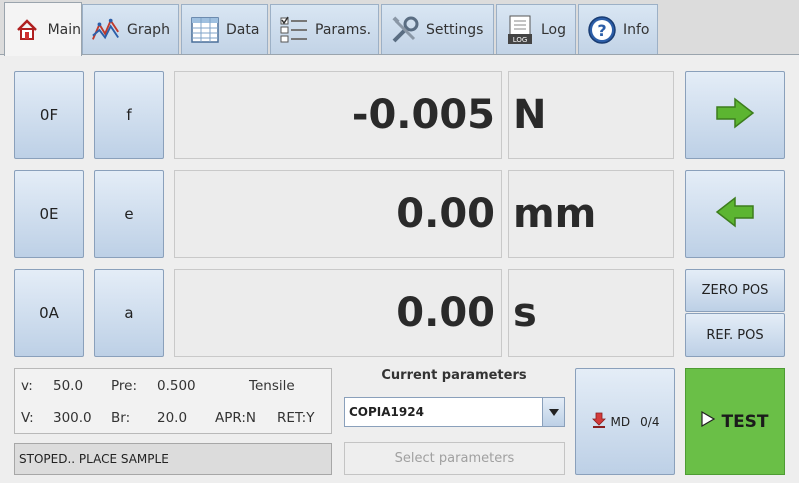  Describe the element at coordinates (205, 30) in the screenshot. I see `table-icon` at that location.